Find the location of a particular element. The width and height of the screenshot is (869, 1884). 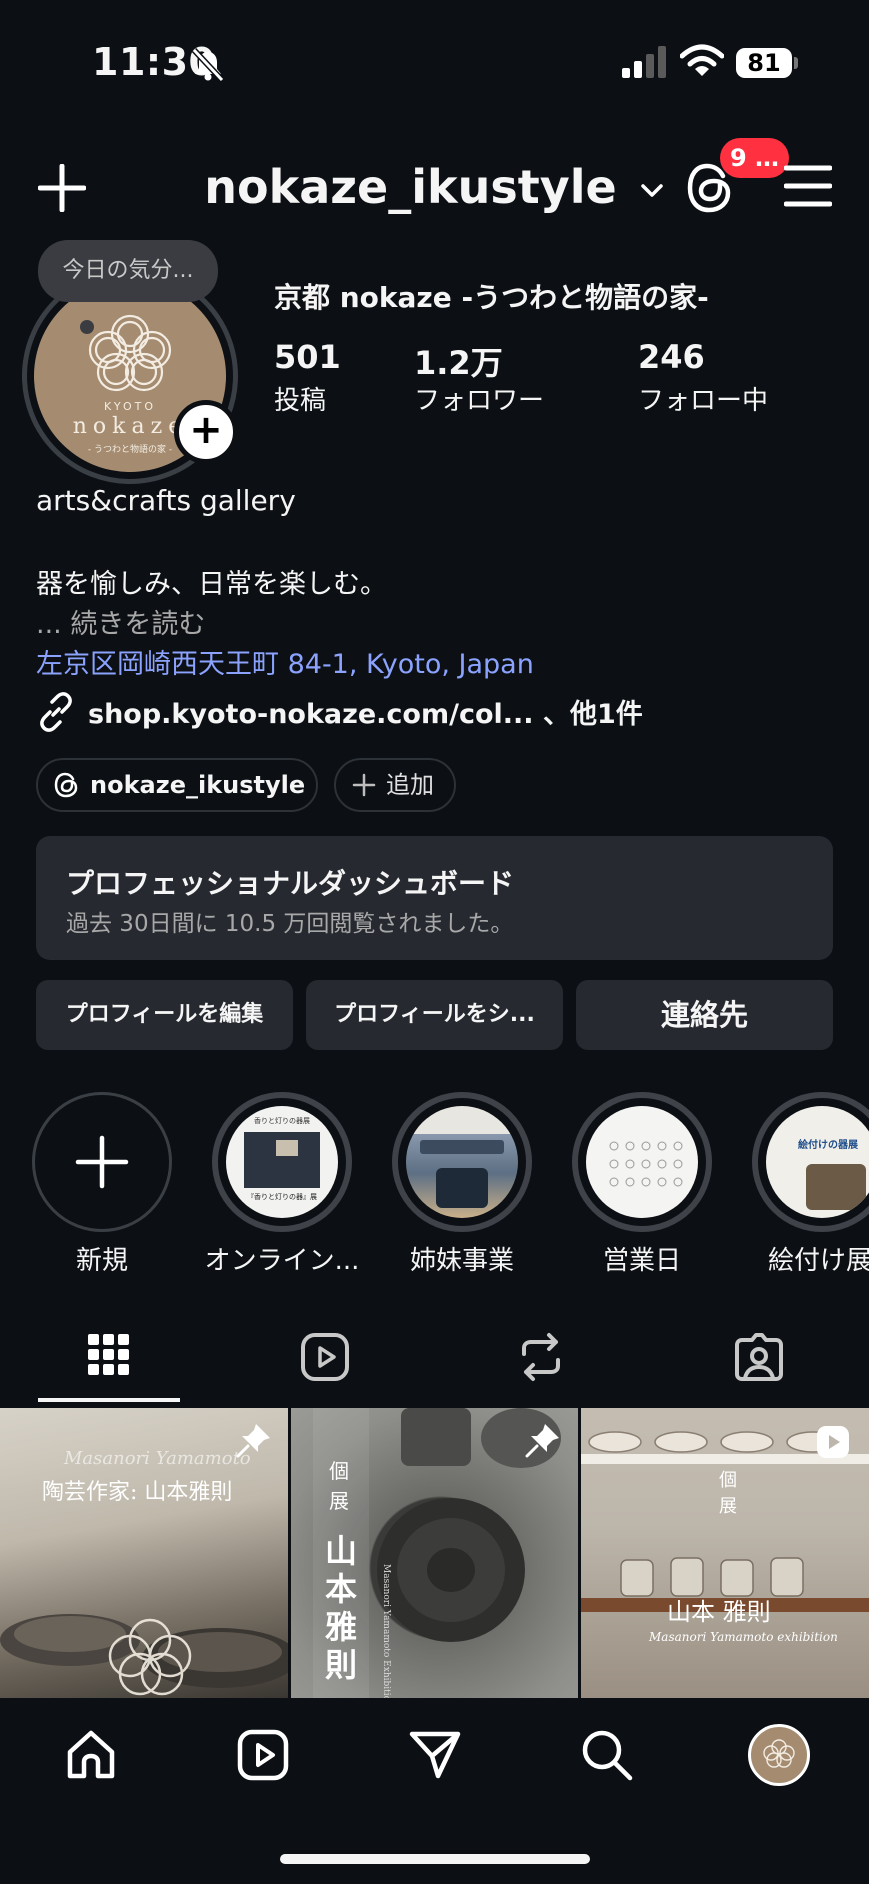

reposts-tab-icon is located at coordinates (541, 1357).